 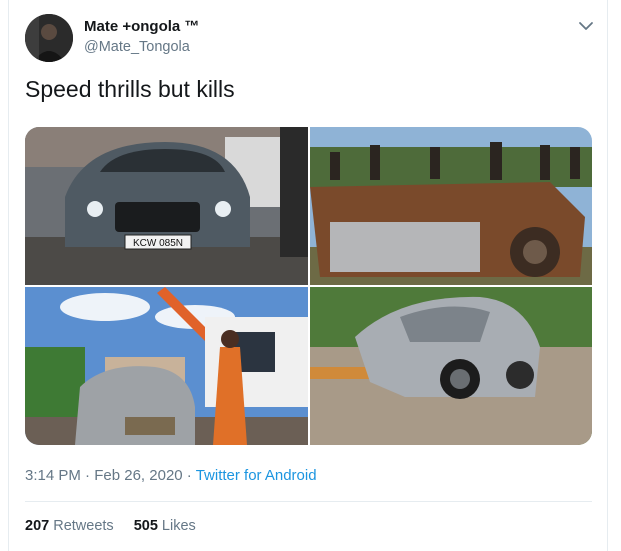 I want to click on likes-label: Likes, so click(x=178, y=526).